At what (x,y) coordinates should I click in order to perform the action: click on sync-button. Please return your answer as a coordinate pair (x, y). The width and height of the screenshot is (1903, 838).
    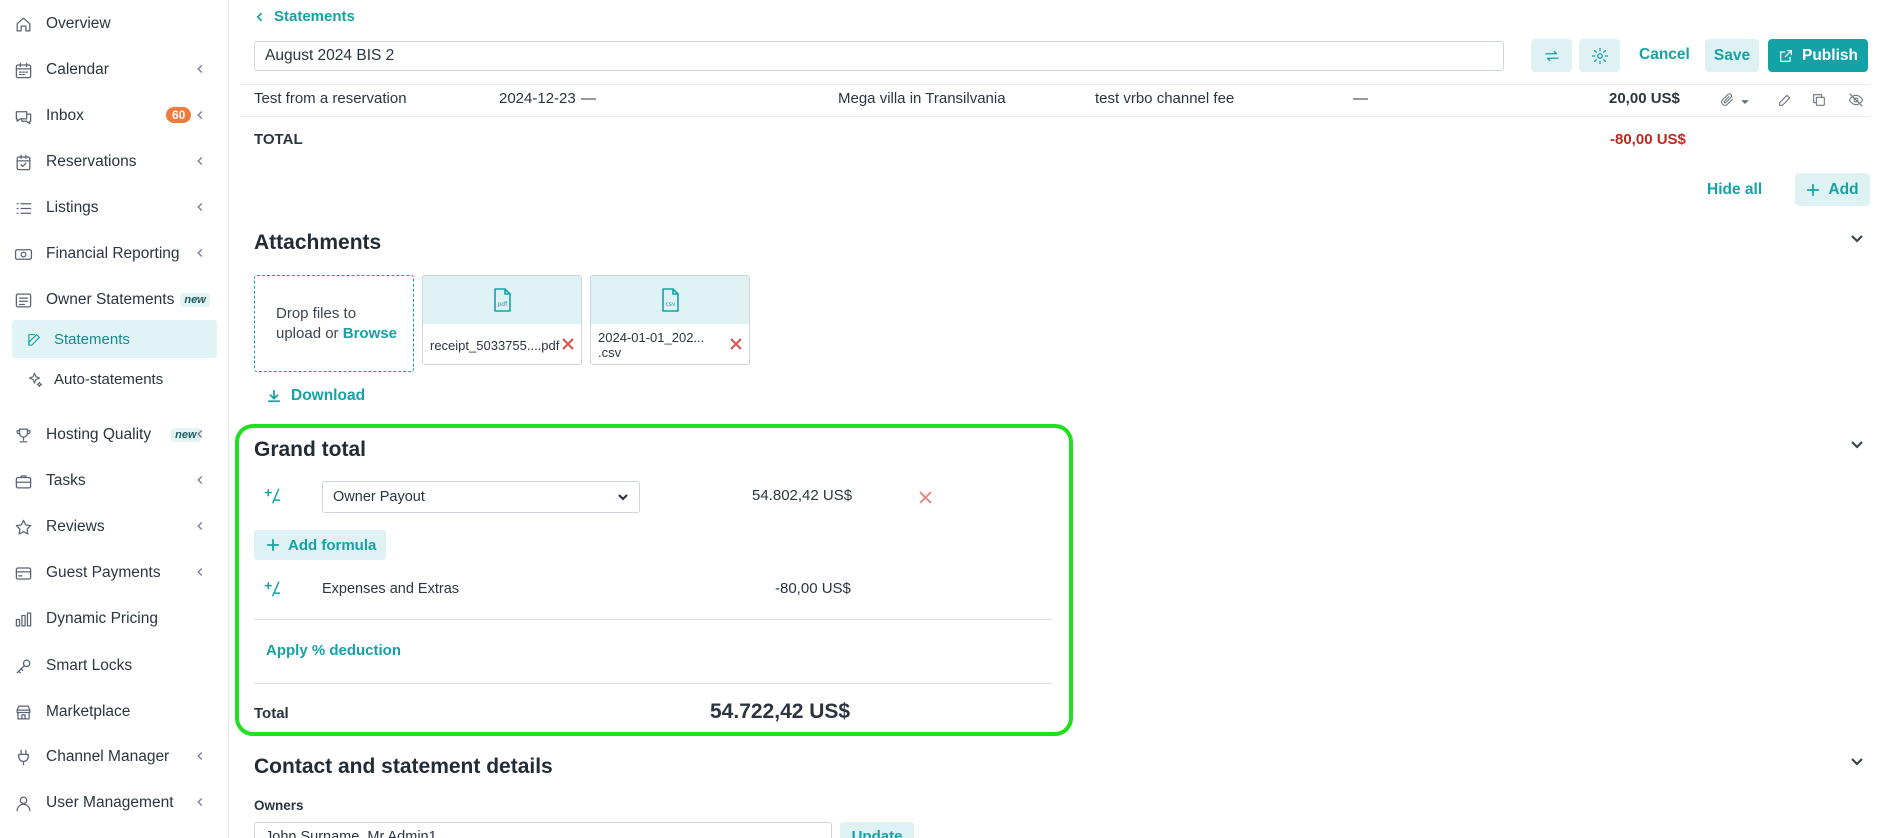
    Looking at the image, I should click on (1551, 55).